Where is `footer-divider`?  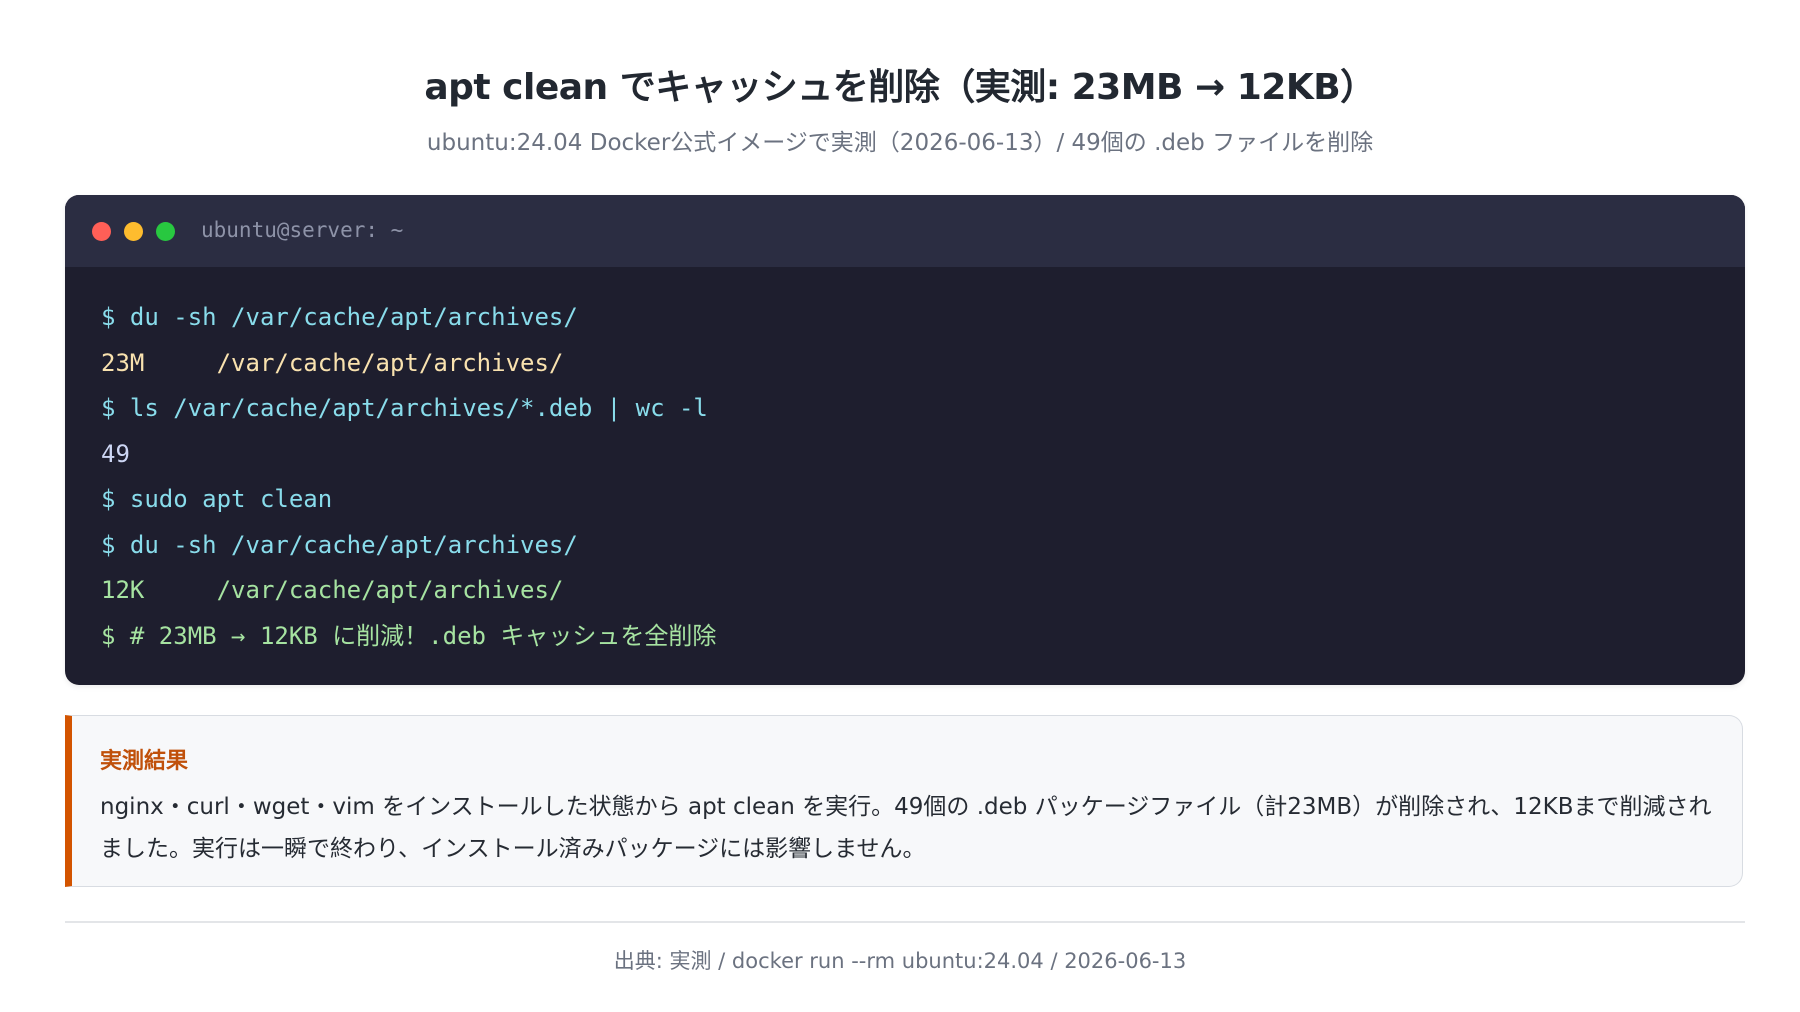
footer-divider is located at coordinates (905, 922).